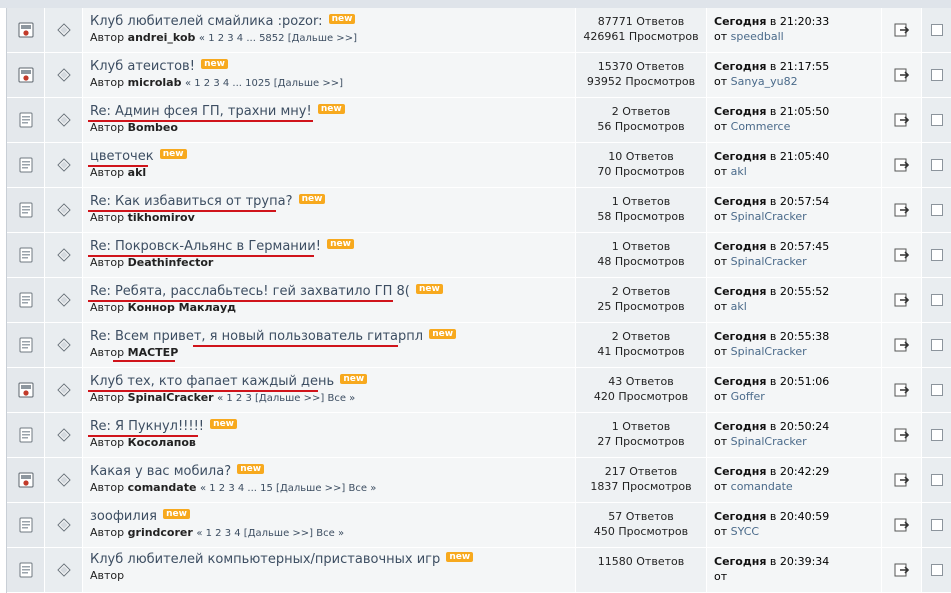 The image size is (951, 593). I want to click on page-links: « 1 2 3 4 ... 5852 [Дальше >>], so click(278, 38).